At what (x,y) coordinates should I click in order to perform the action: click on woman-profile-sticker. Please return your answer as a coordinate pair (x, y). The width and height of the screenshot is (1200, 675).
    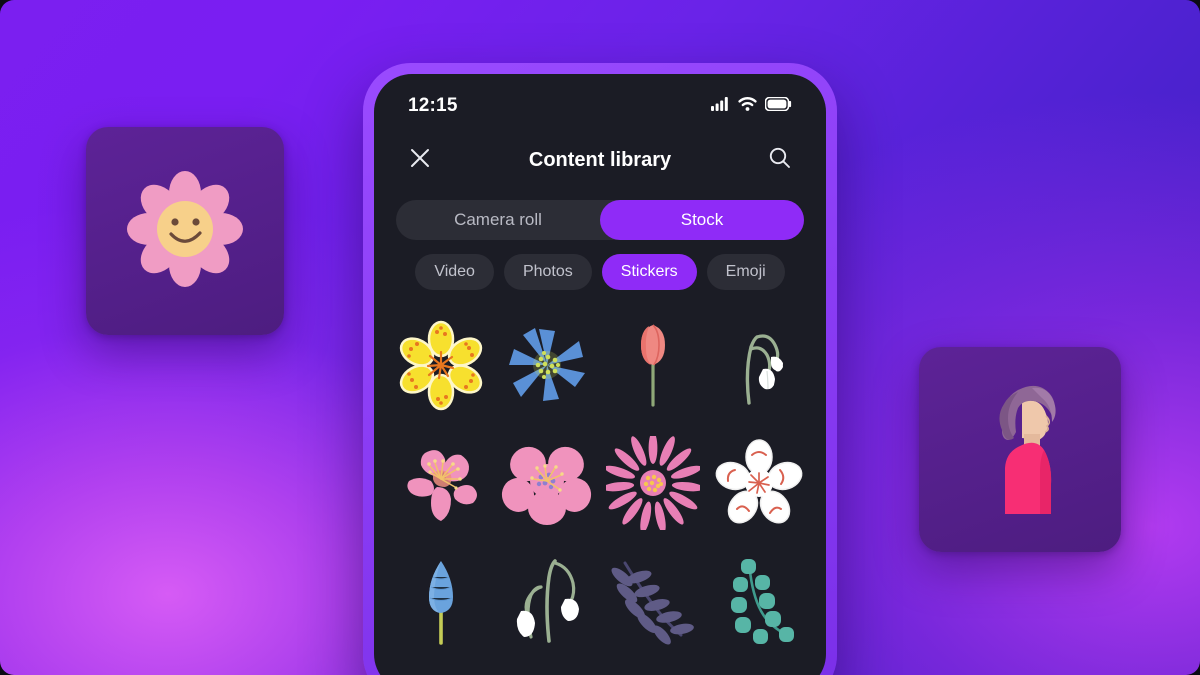
    Looking at the image, I should click on (1020, 449).